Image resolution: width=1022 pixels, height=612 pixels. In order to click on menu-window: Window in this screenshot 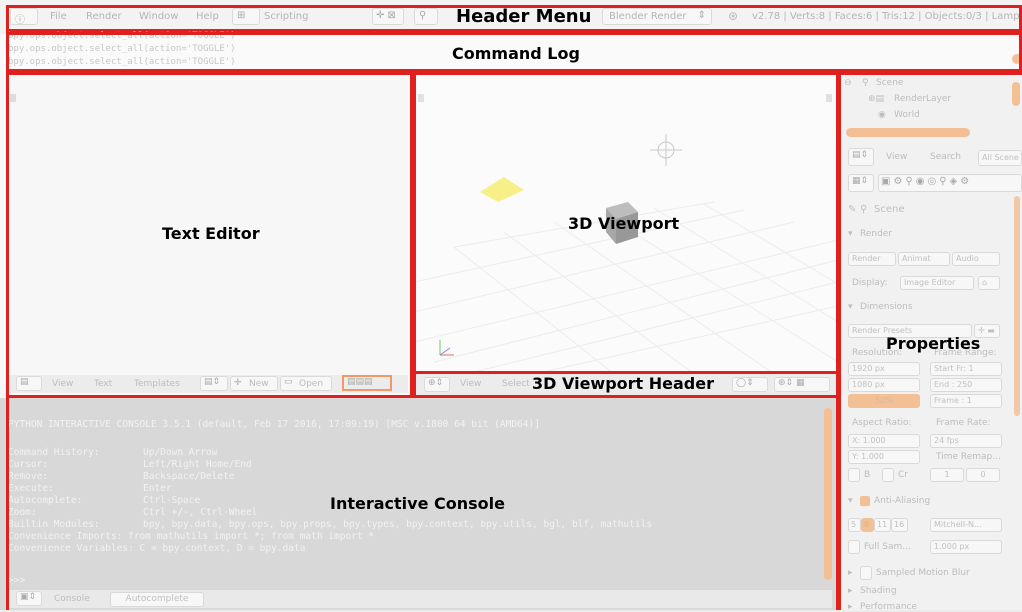, I will do `click(158, 16)`.